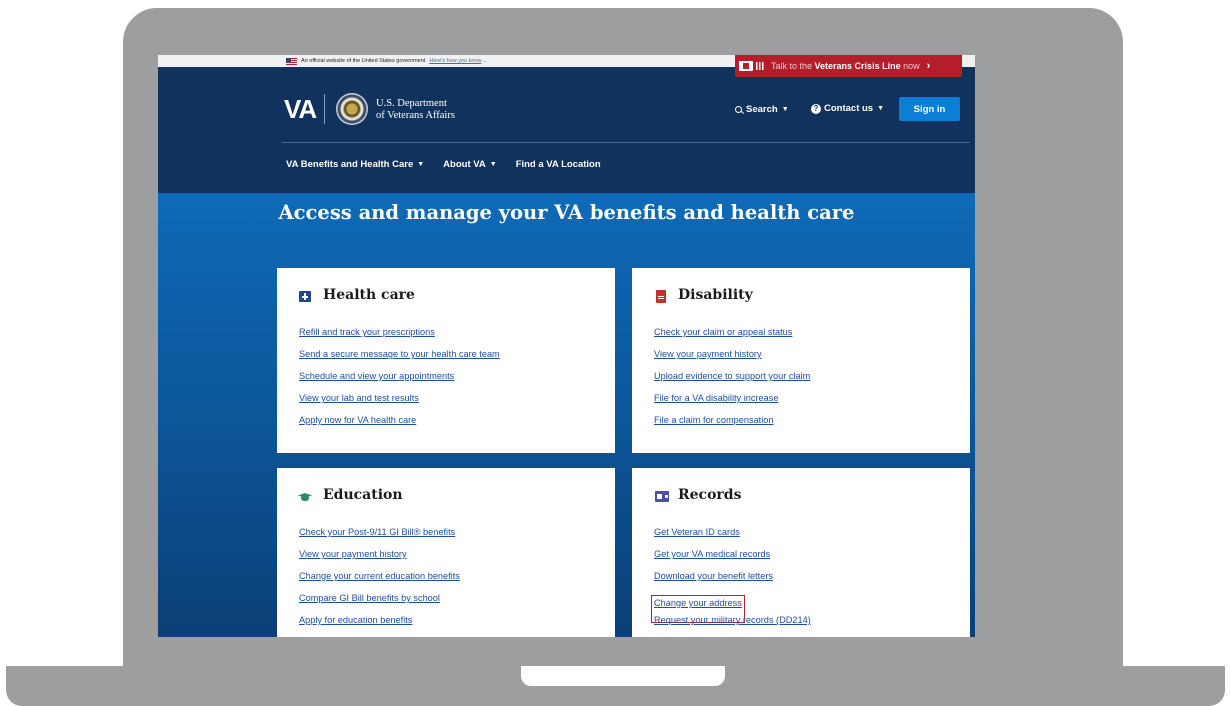  I want to click on contact-us-button: ? Contact us ▼, so click(847, 108).